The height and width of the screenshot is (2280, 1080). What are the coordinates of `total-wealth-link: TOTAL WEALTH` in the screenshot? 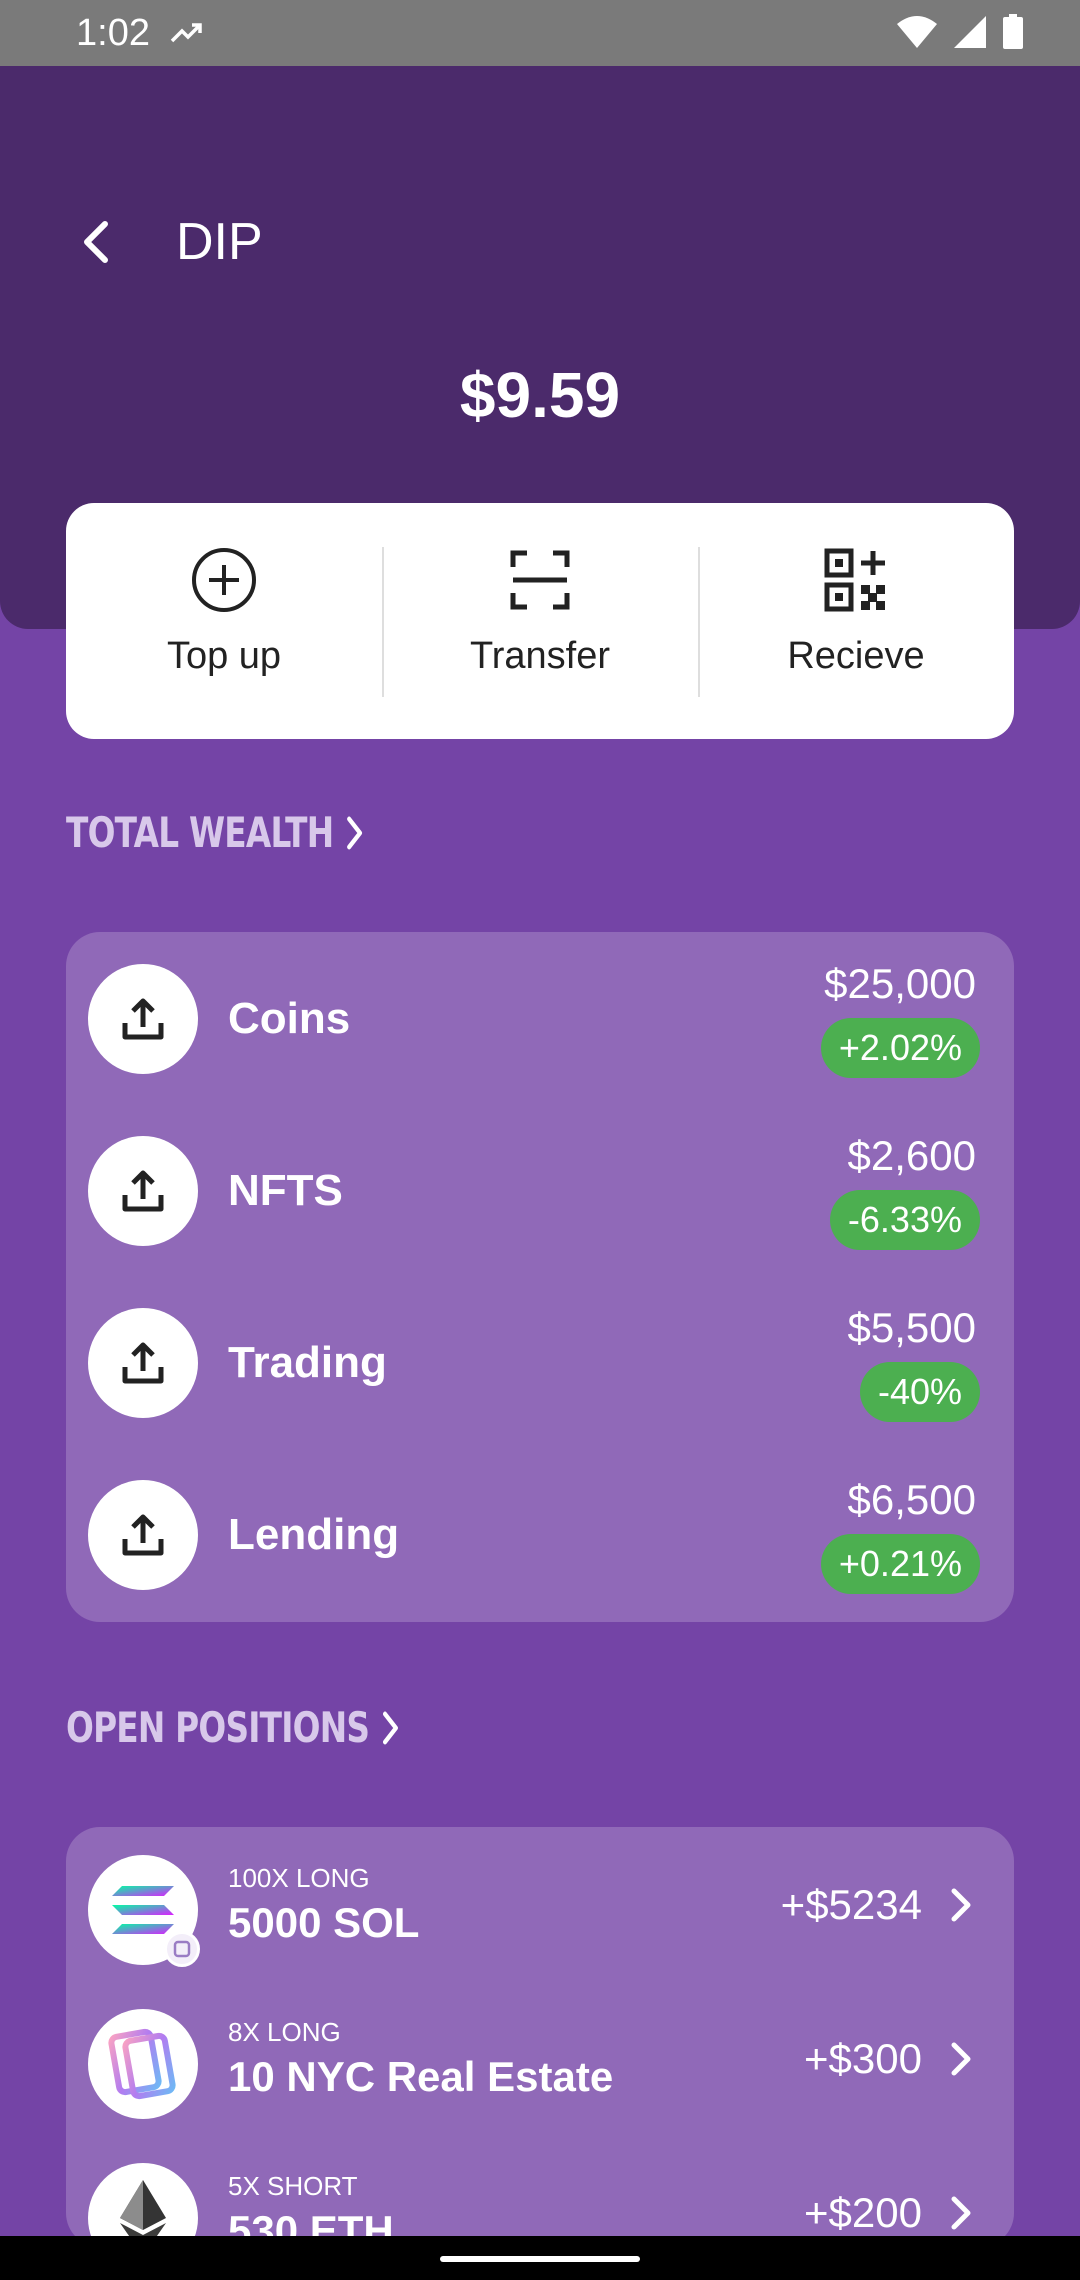 It's located at (215, 832).